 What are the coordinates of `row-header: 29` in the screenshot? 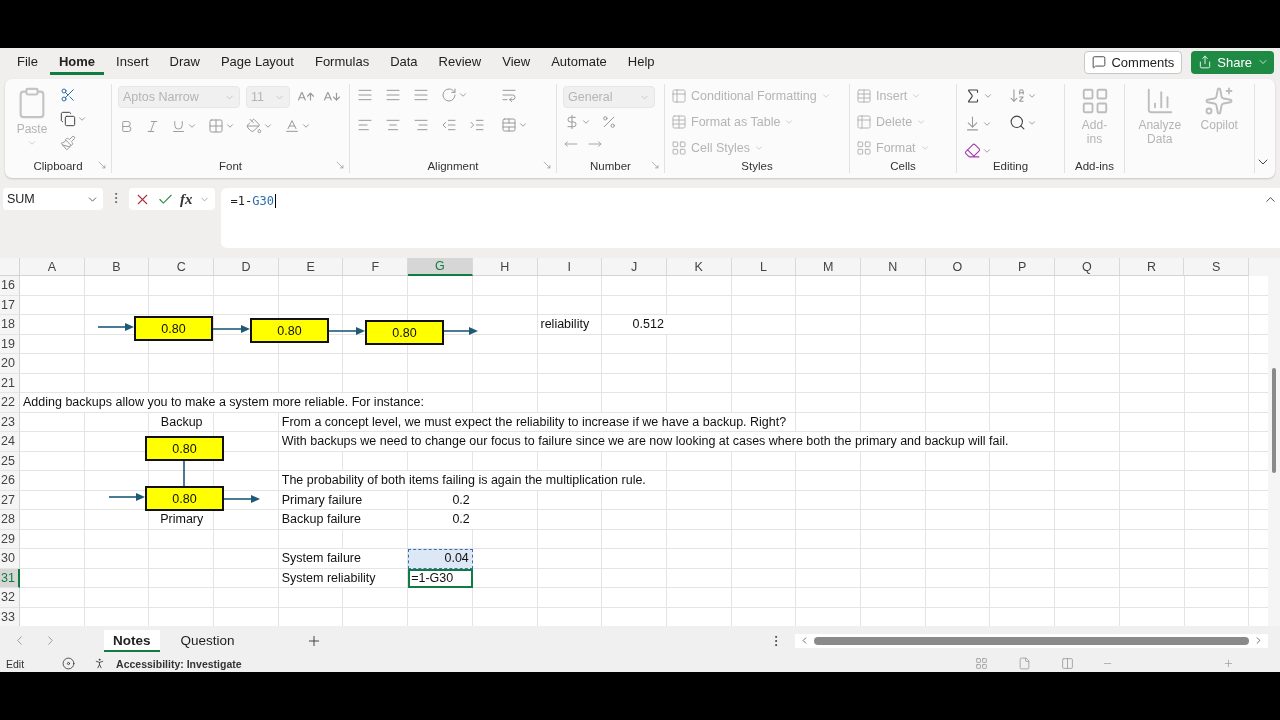 It's located at (10, 539).